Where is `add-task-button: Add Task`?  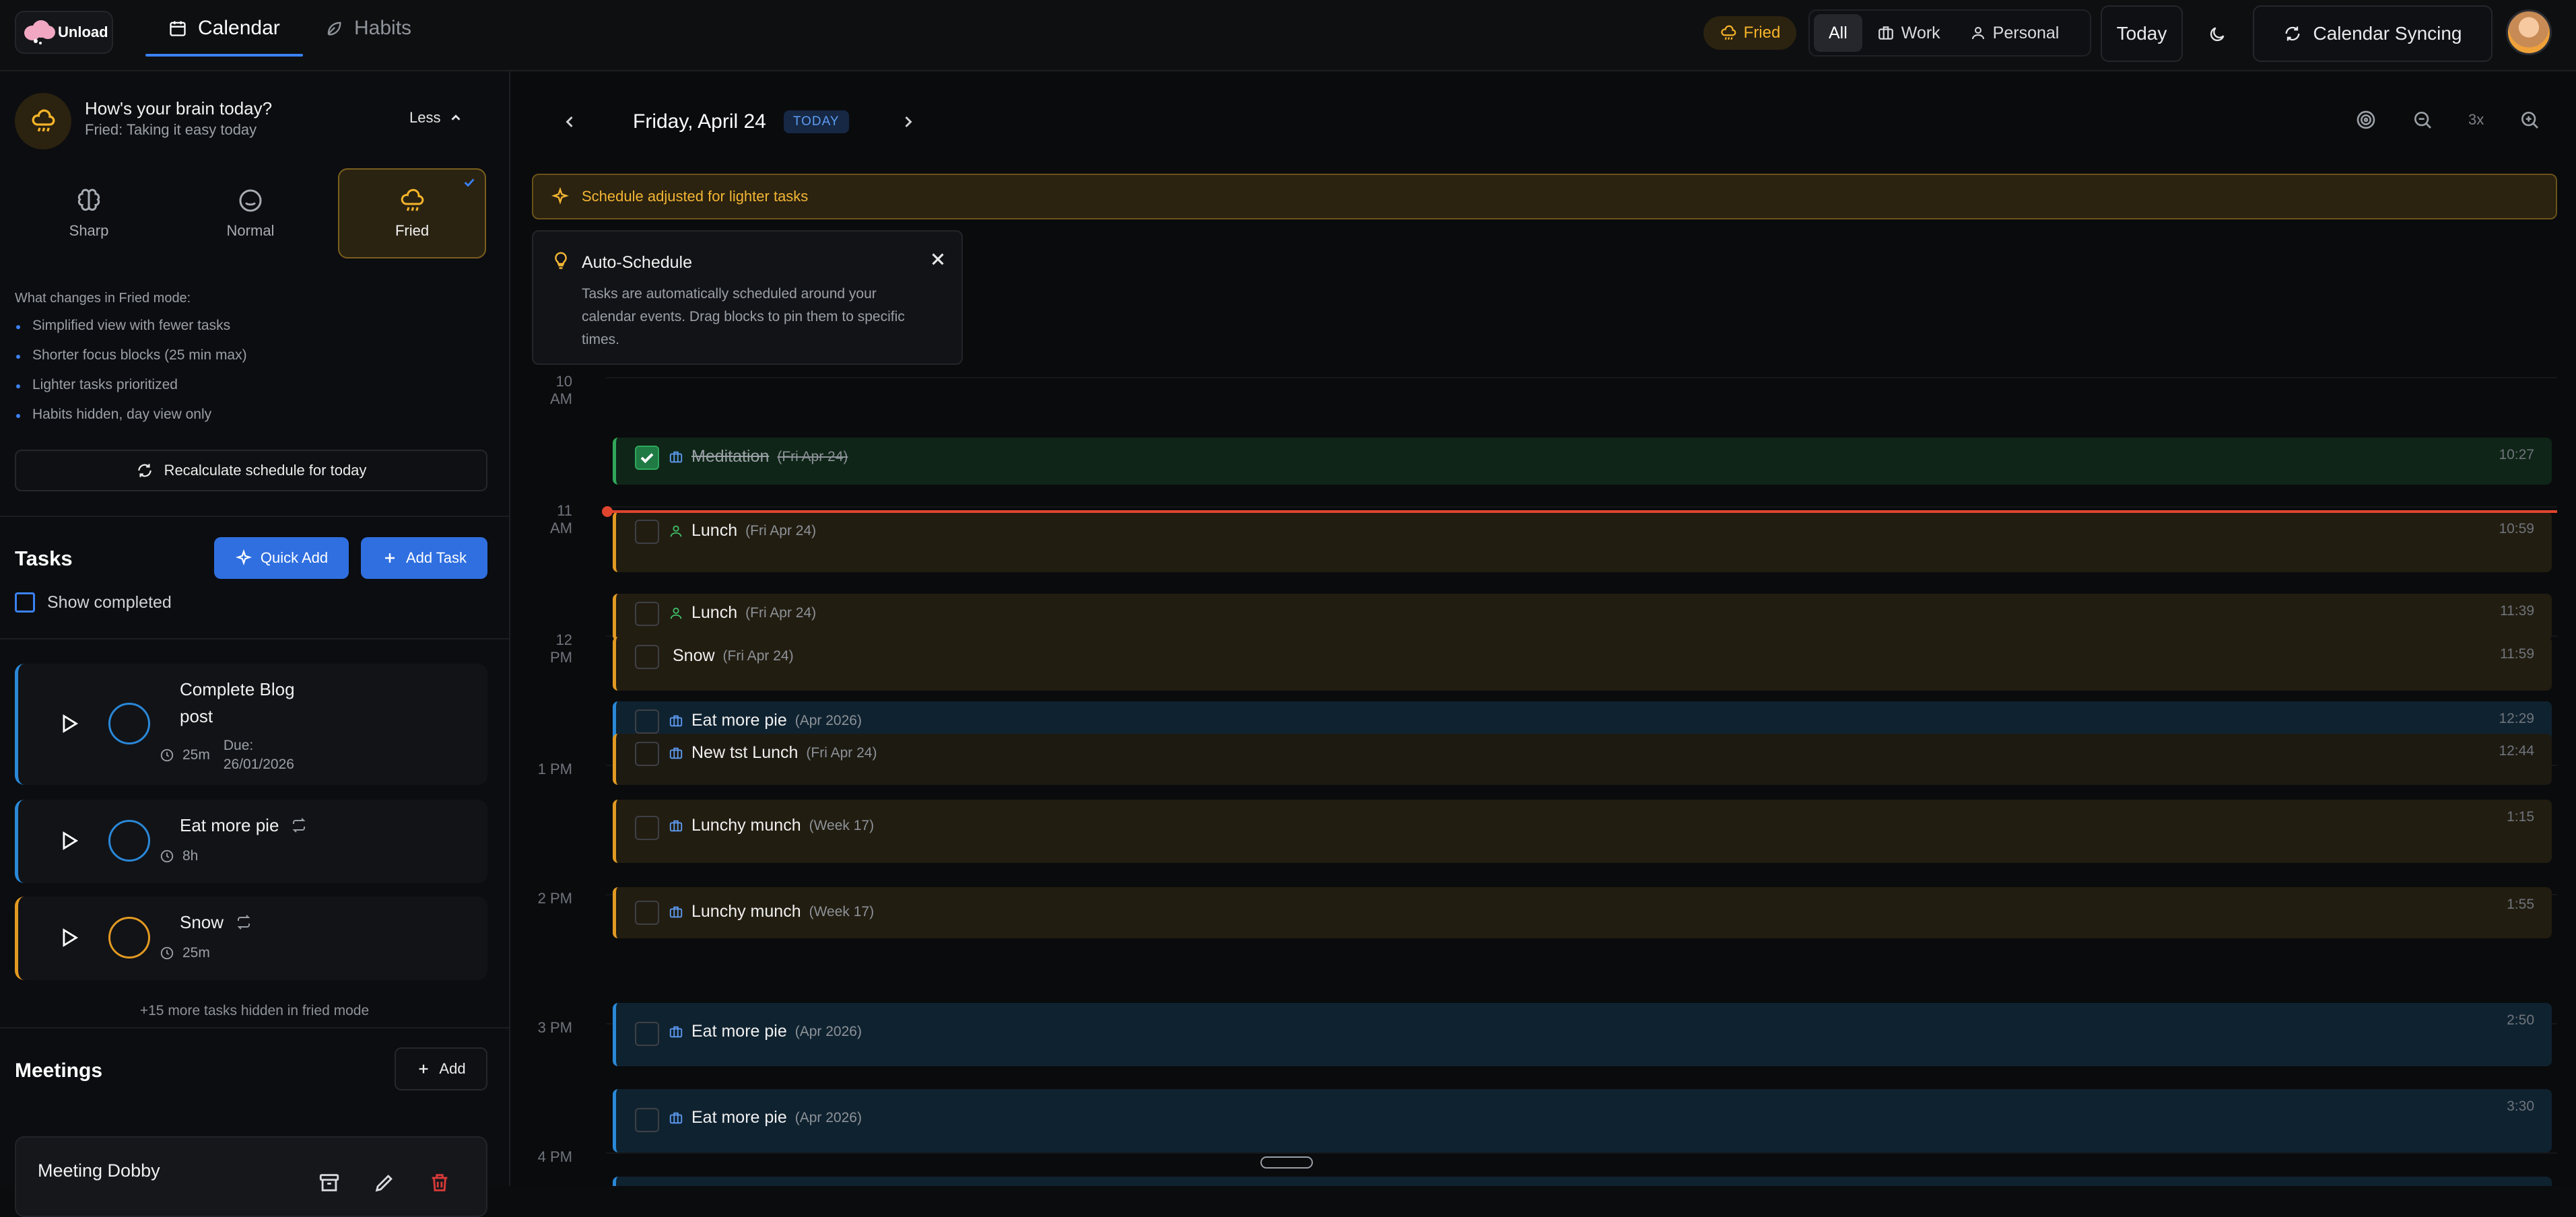 add-task-button: Add Task is located at coordinates (424, 558).